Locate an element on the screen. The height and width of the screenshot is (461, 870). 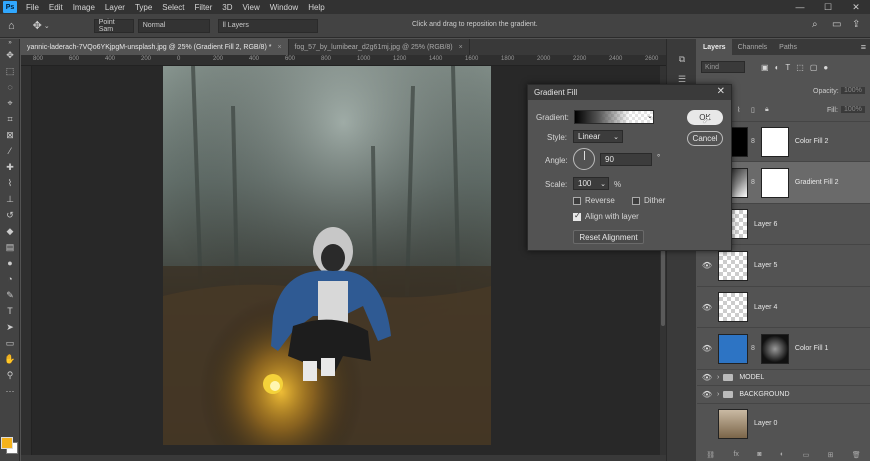
more-tools-icon: ··· is located at coordinates (10, 391).